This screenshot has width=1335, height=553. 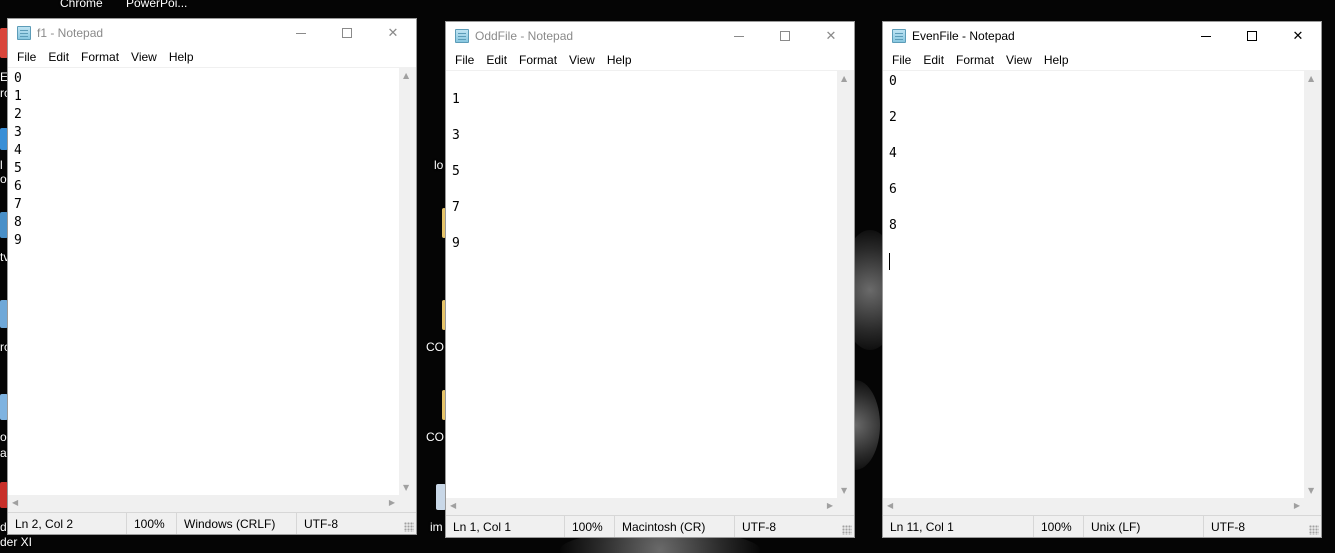 What do you see at coordinates (456, 243) in the screenshot?
I see `text-line: 9` at bounding box center [456, 243].